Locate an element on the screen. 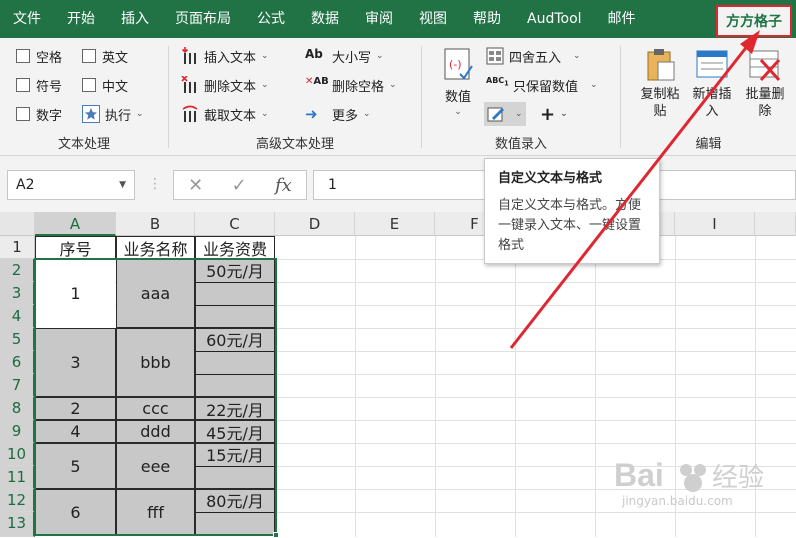  svg-text: 经验 is located at coordinates (738, 478).